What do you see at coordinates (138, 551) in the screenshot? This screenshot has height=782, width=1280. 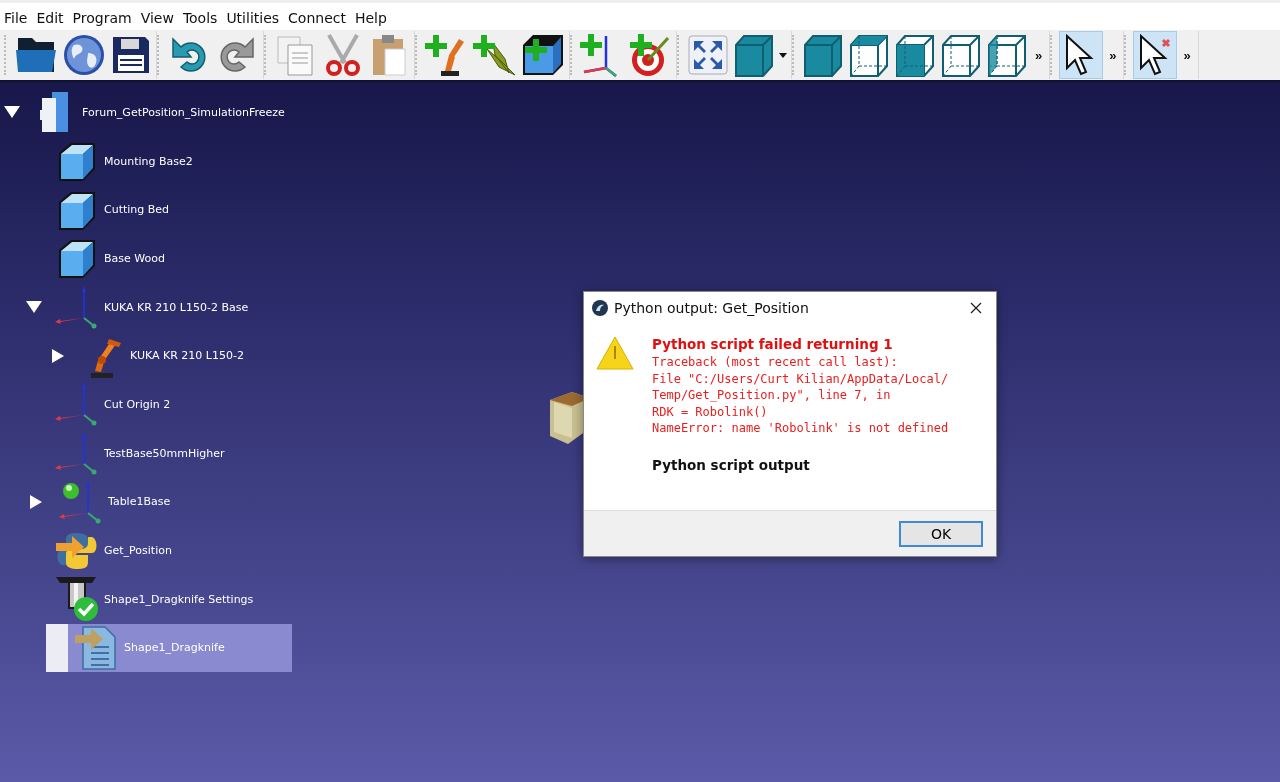 I see `tree-item-label: Get_Position` at bounding box center [138, 551].